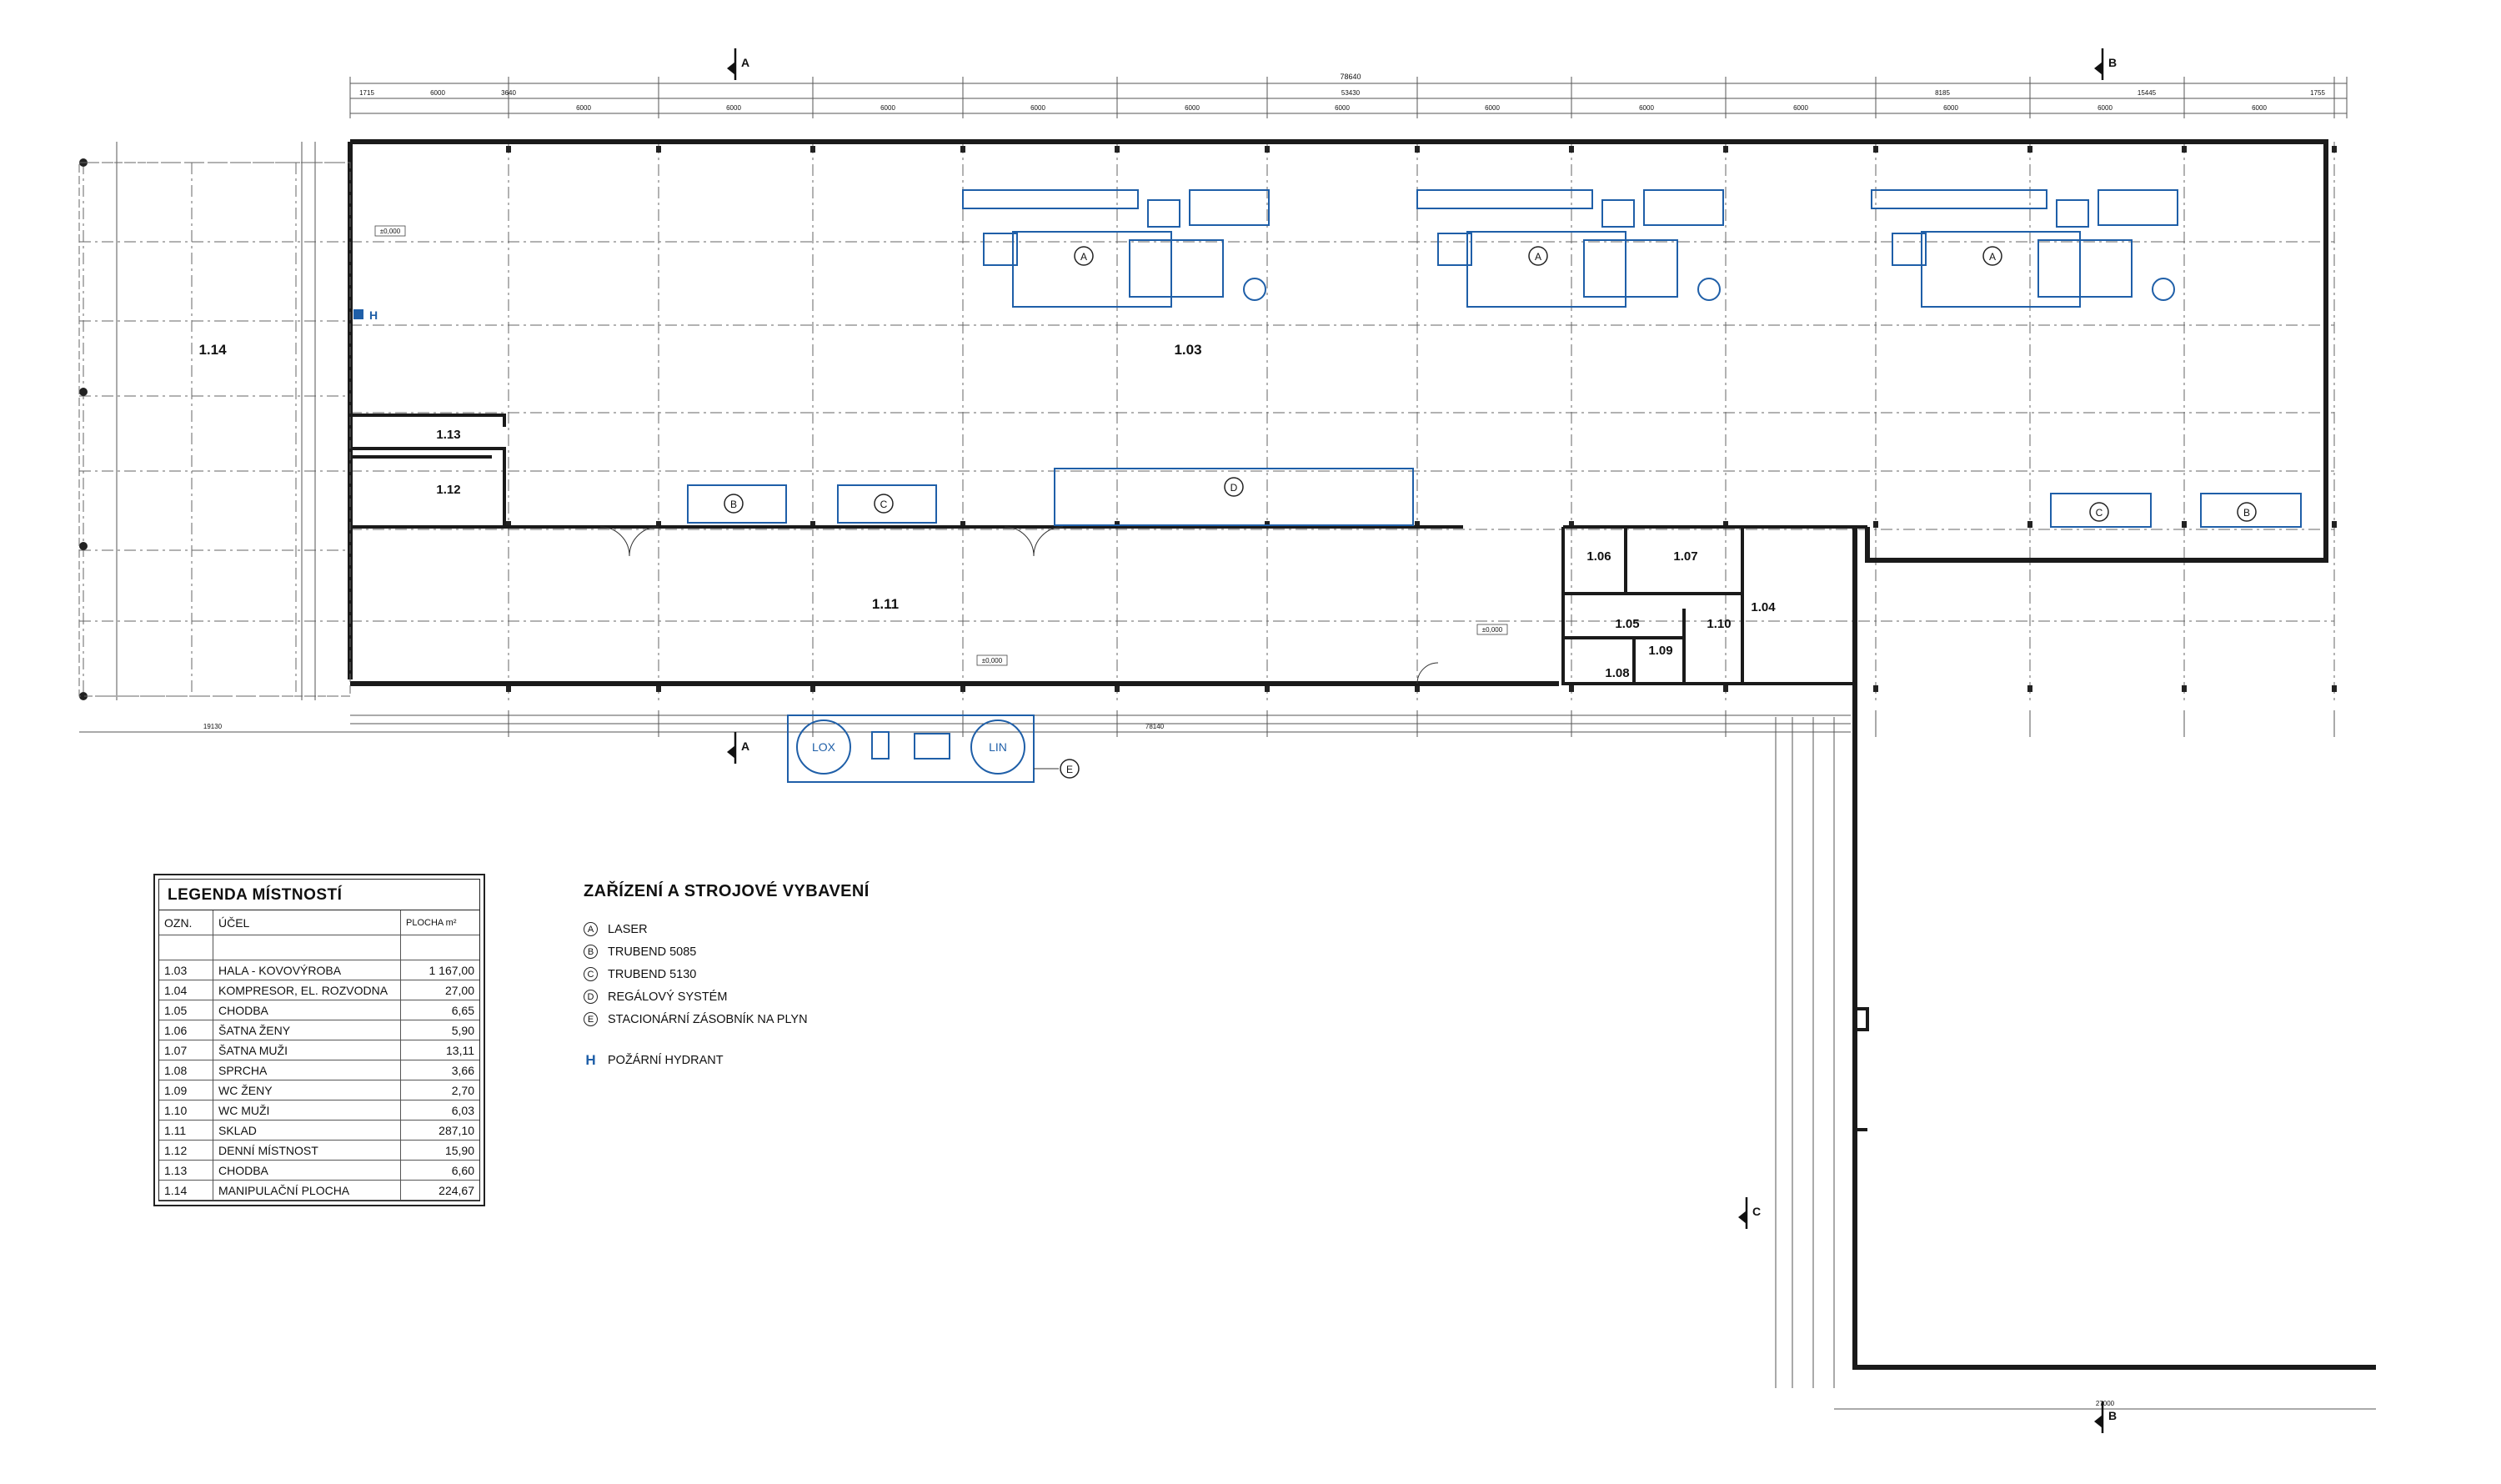 Image resolution: width=2501 pixels, height=1484 pixels. I want to click on legend-room-name: SKLAD, so click(307, 1130).